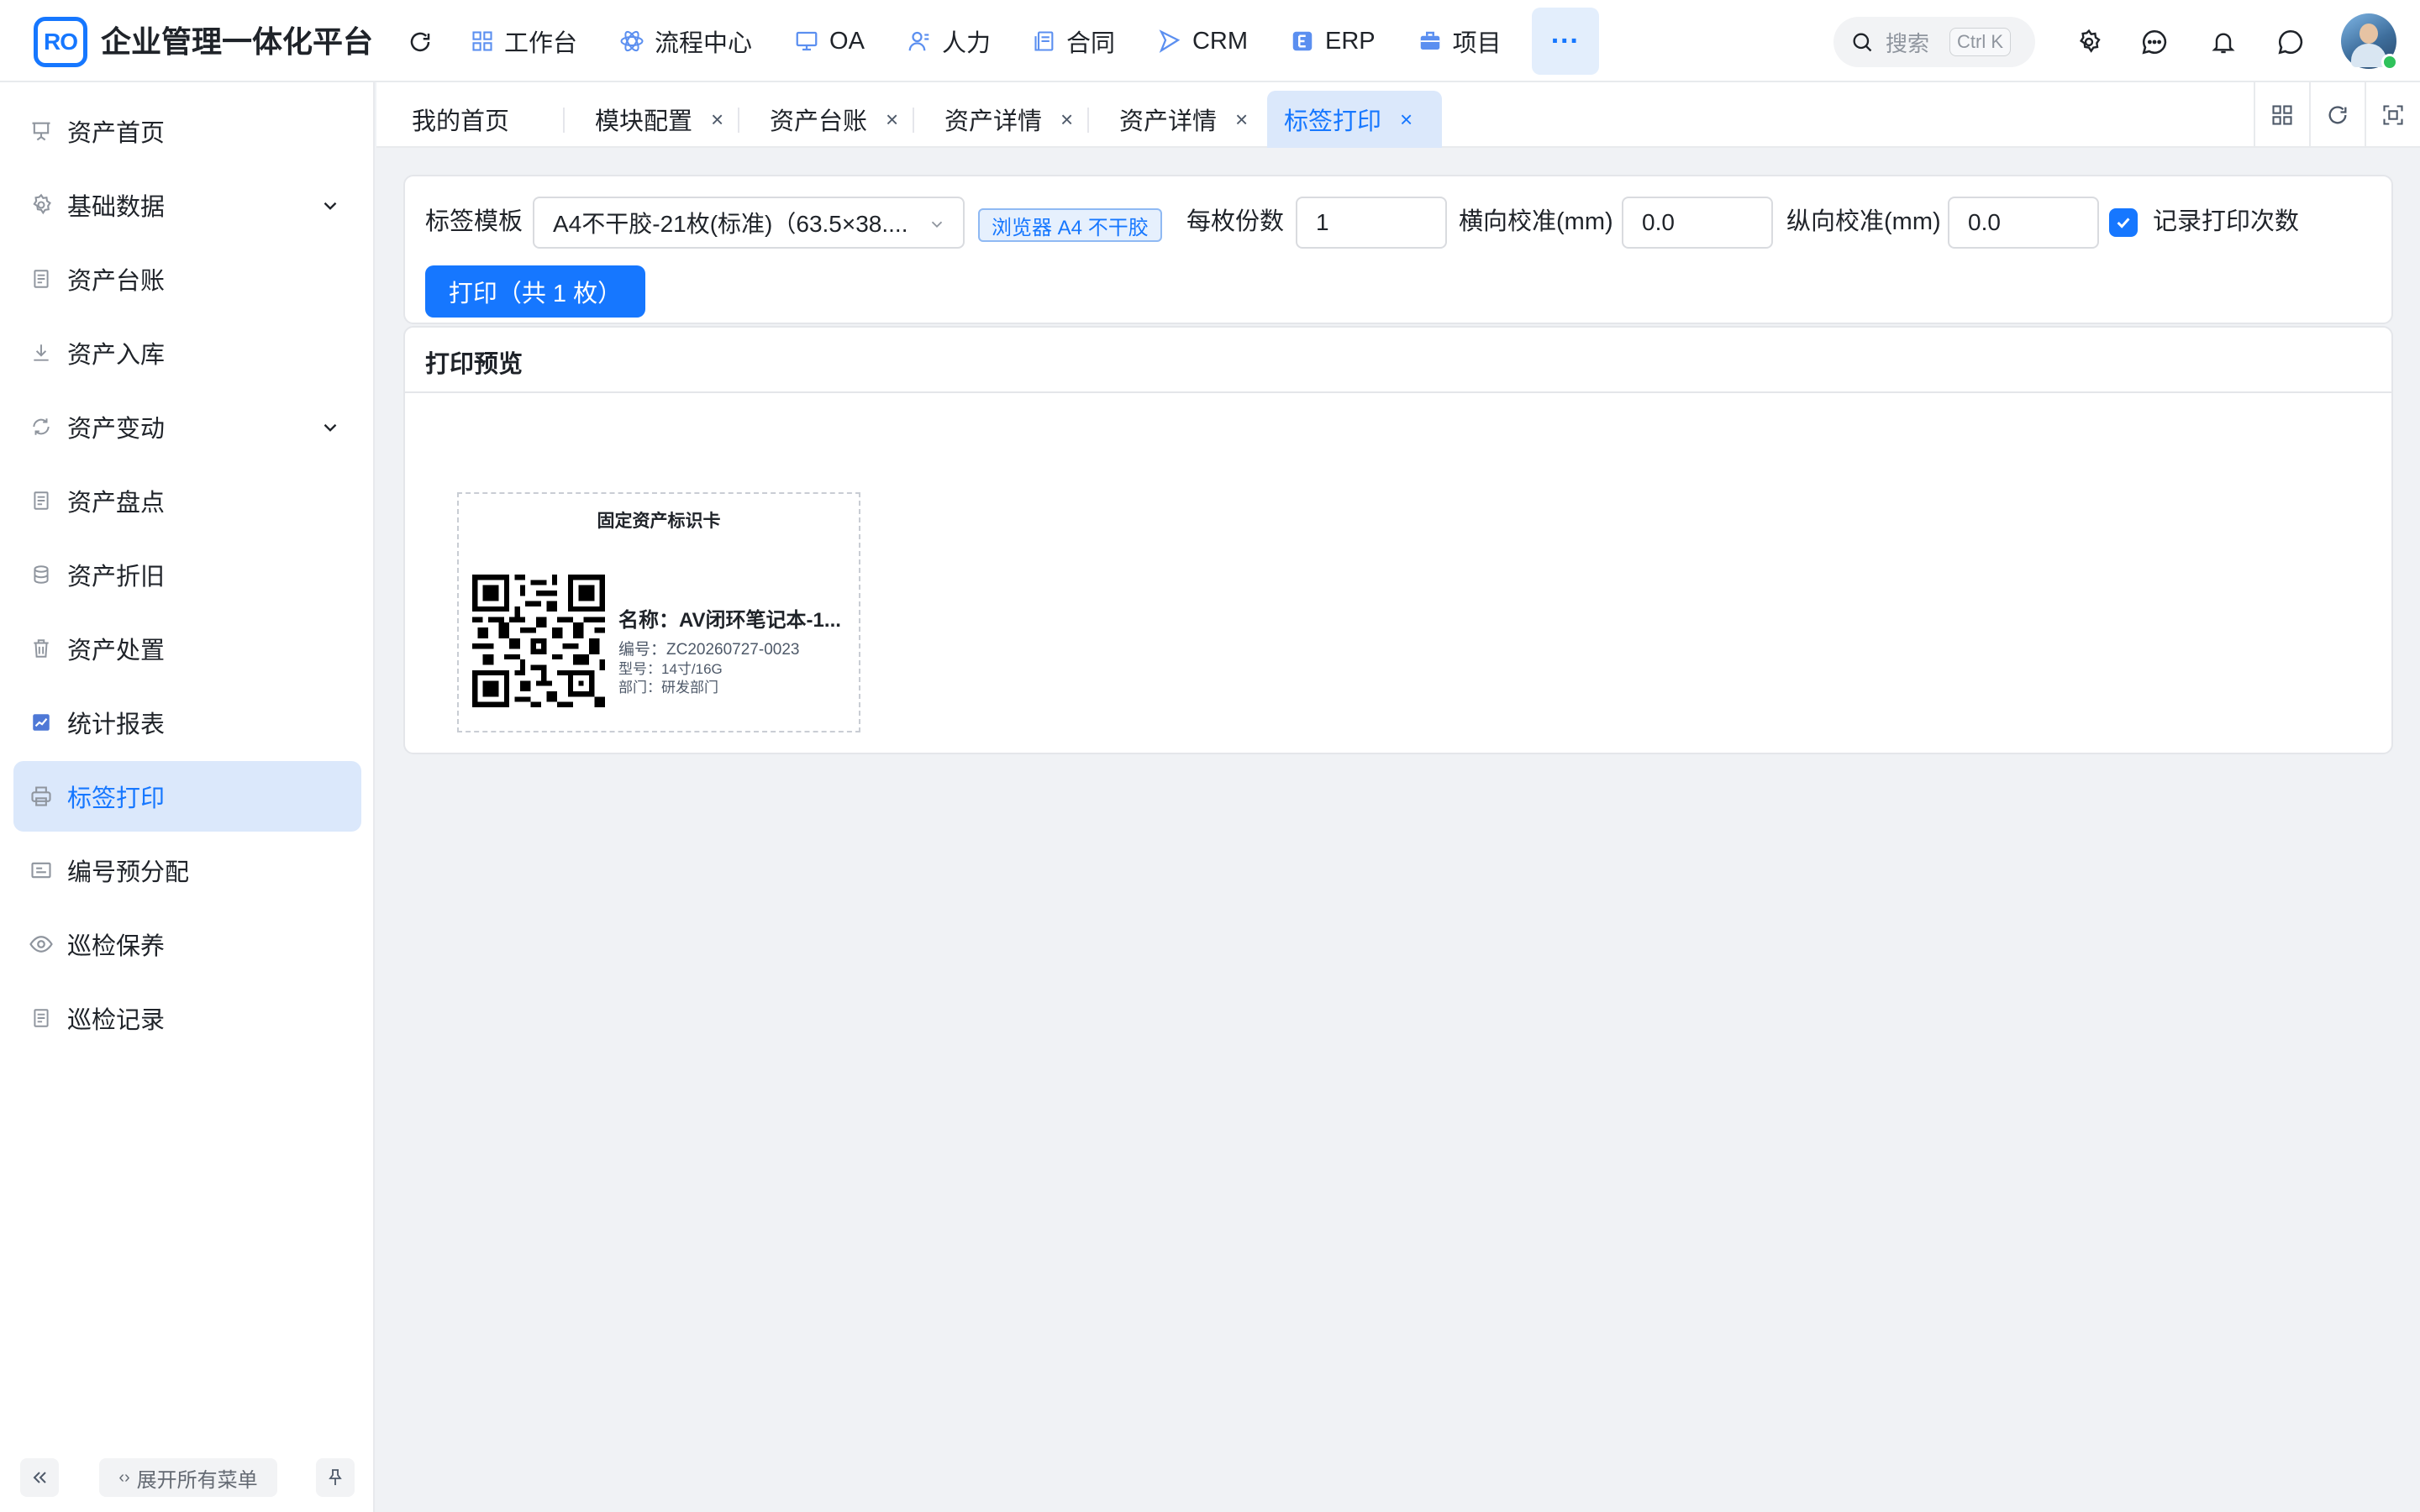 This screenshot has height=1512, width=2420. What do you see at coordinates (41, 944) in the screenshot?
I see `eye-icon` at bounding box center [41, 944].